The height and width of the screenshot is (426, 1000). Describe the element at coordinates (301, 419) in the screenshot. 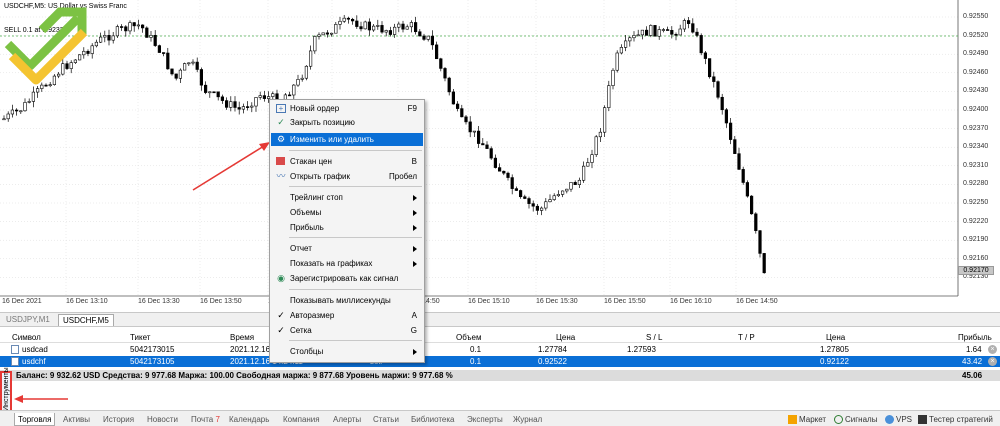

I see `tab-company: Компания` at that location.